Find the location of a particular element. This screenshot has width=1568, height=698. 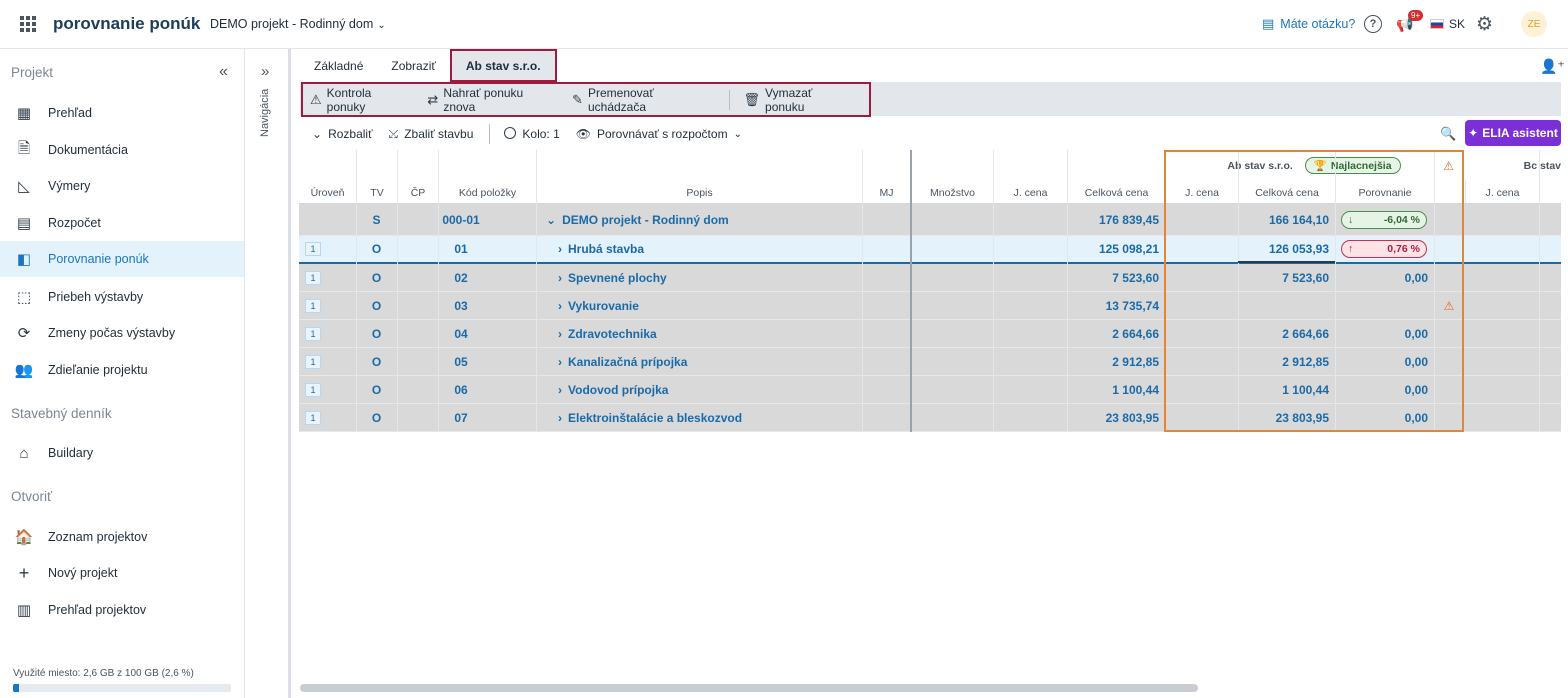

help-link: ▤ Máte otázku? is located at coordinates (1308, 24).